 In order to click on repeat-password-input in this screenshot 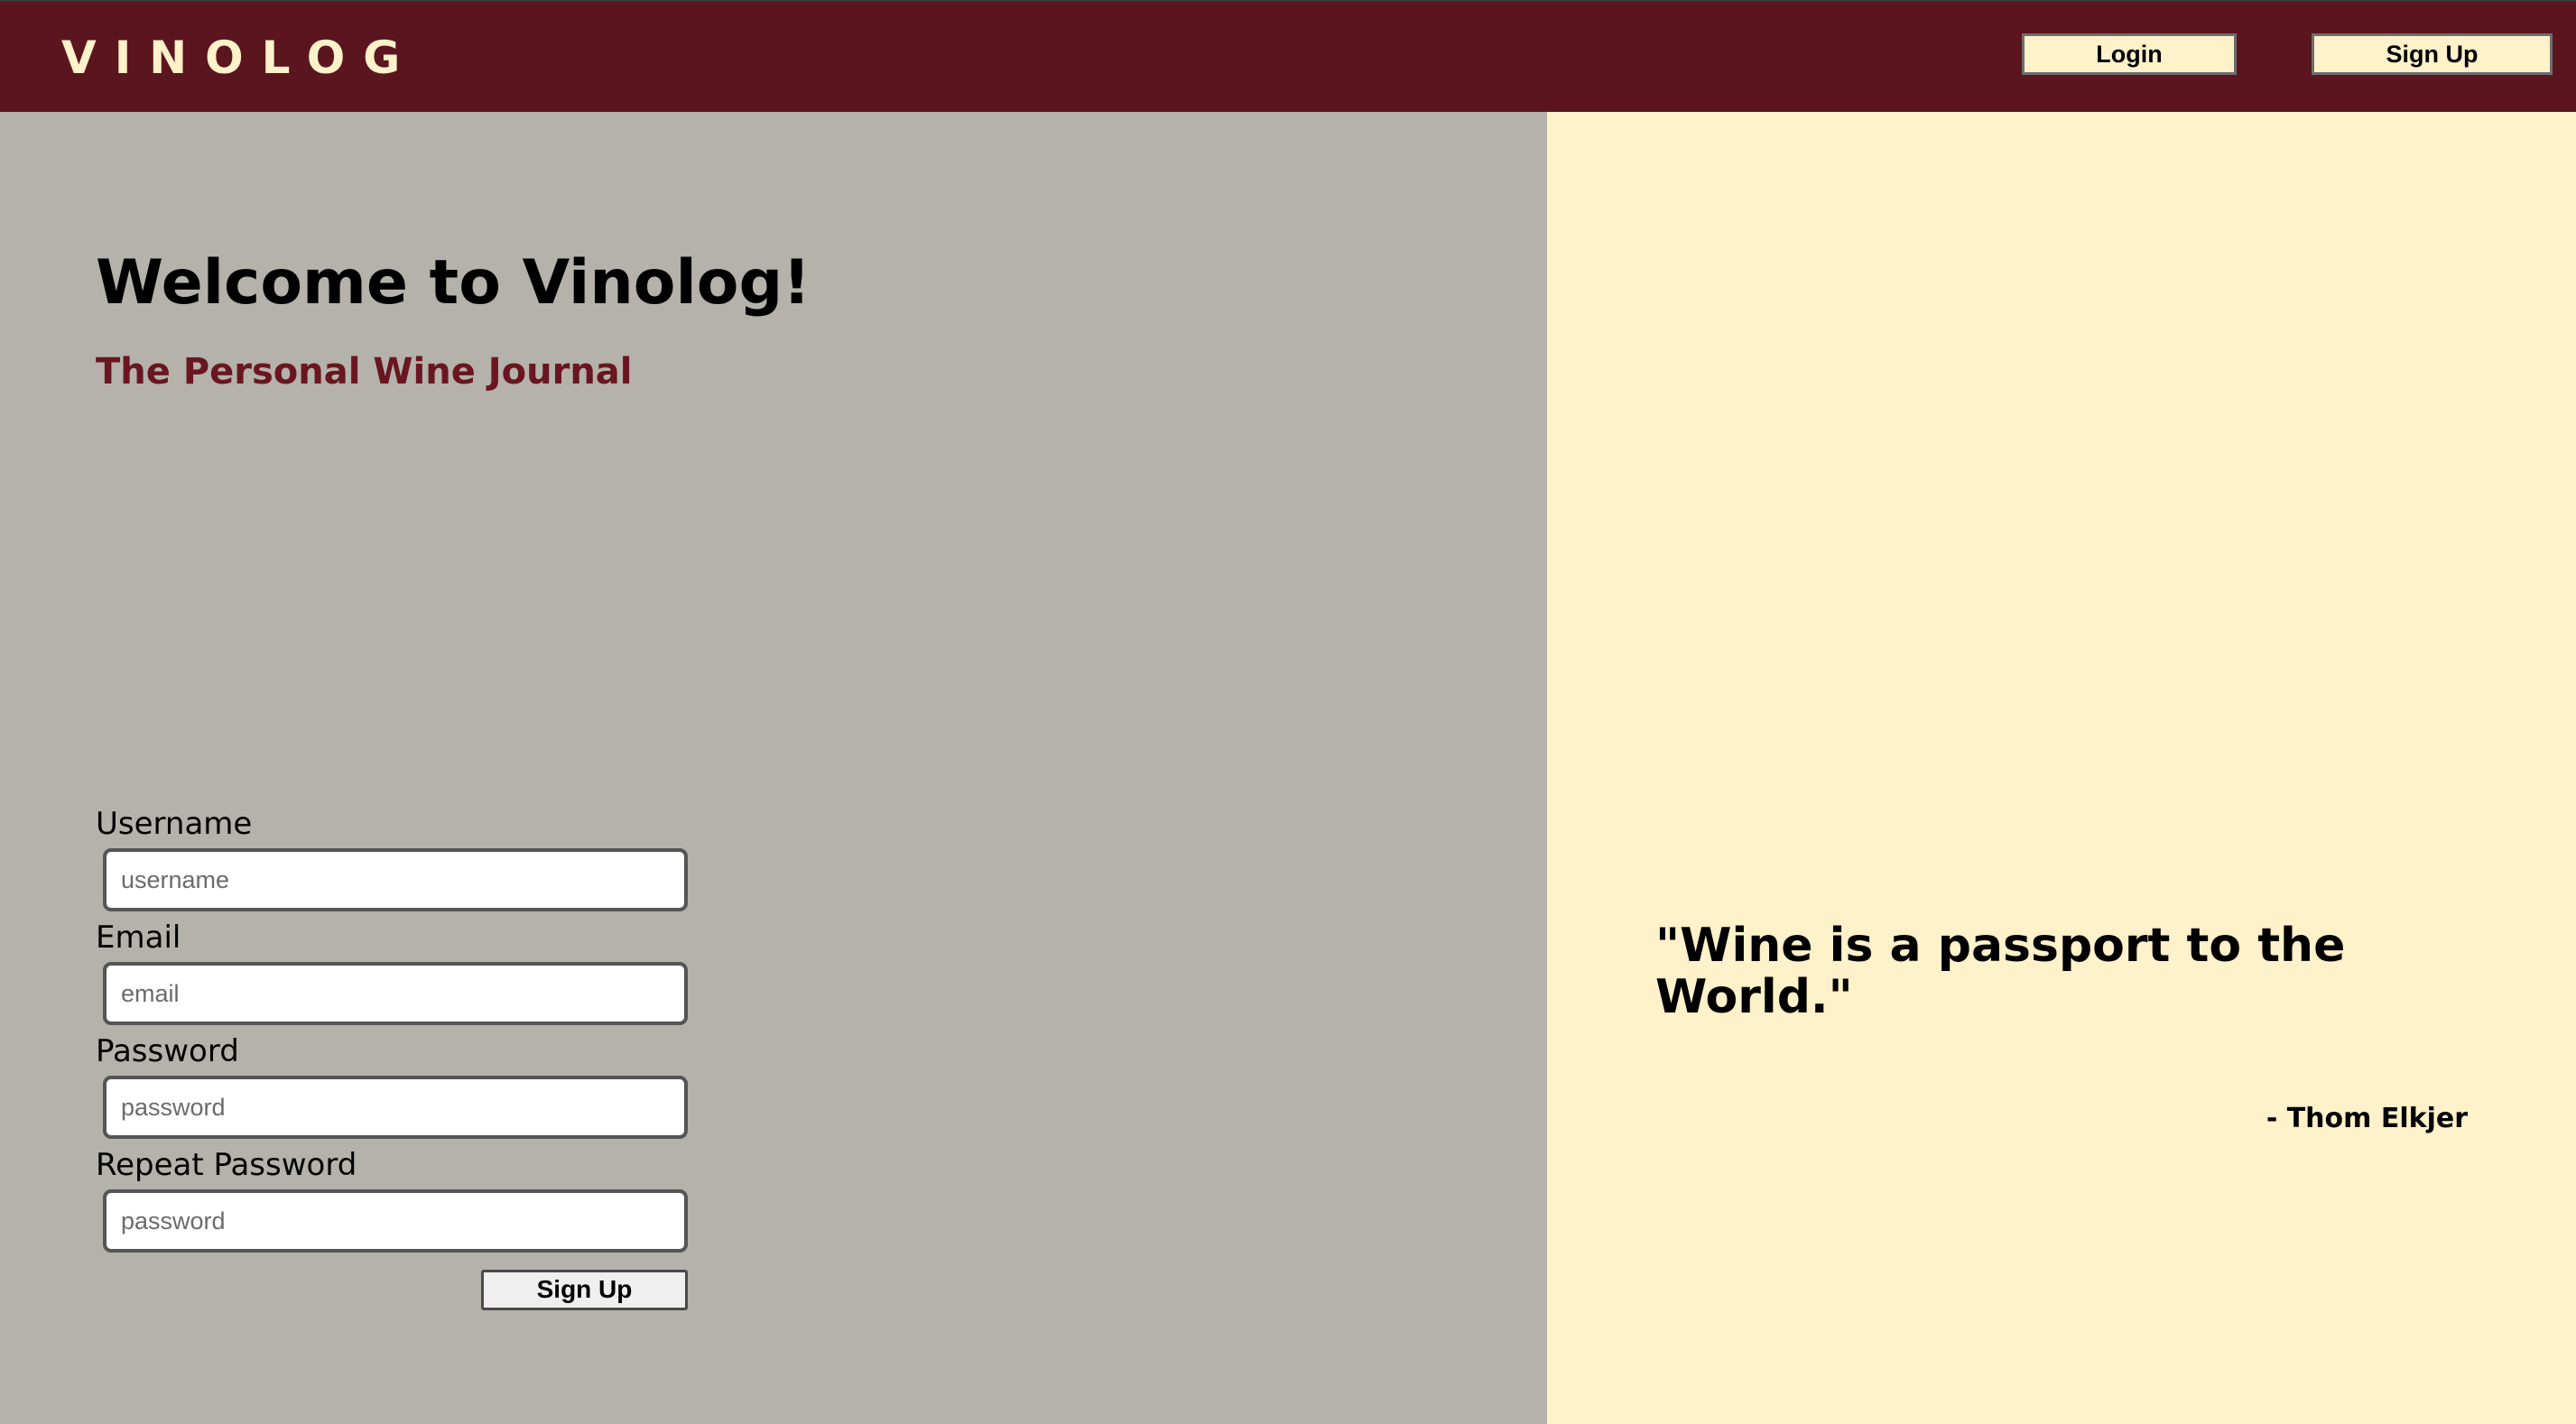, I will do `click(395, 1221)`.